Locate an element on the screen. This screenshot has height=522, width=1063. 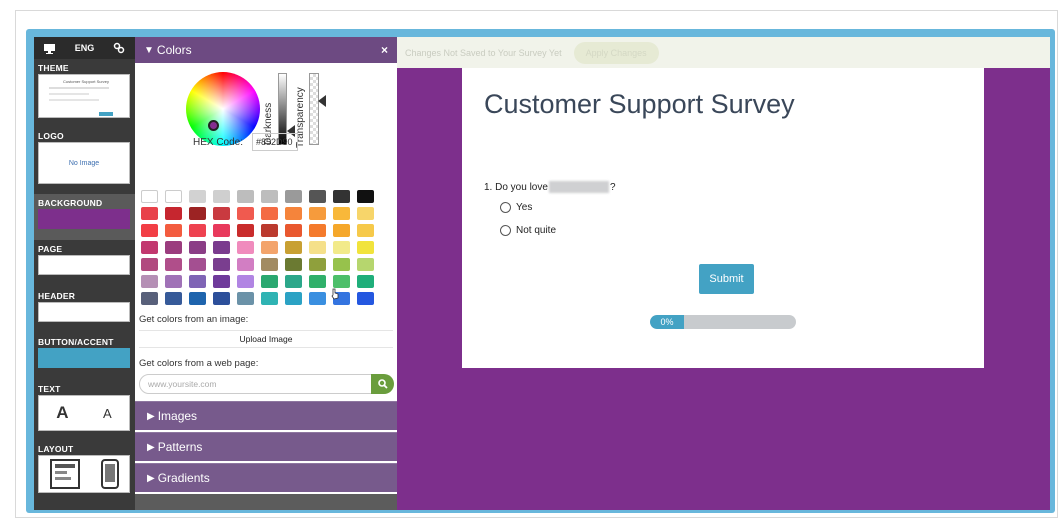
option-not-quite: Not quite is located at coordinates (528, 230).